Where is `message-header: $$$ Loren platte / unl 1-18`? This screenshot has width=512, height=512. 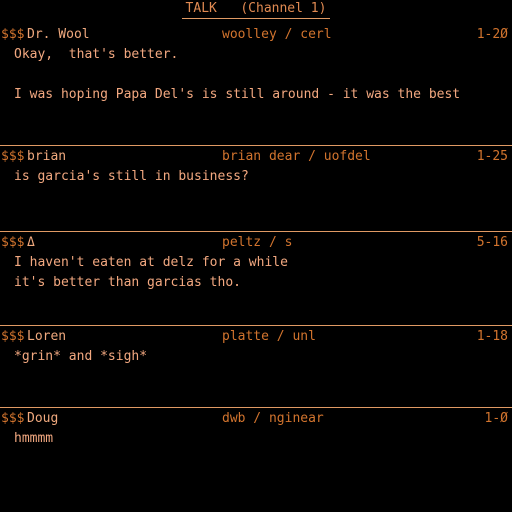
message-header: $$$ Loren platte / unl 1-18 is located at coordinates (256, 336).